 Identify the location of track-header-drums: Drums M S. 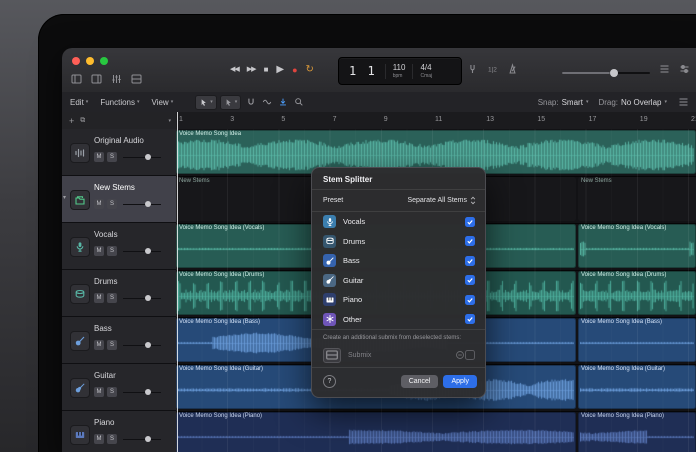
(119, 293).